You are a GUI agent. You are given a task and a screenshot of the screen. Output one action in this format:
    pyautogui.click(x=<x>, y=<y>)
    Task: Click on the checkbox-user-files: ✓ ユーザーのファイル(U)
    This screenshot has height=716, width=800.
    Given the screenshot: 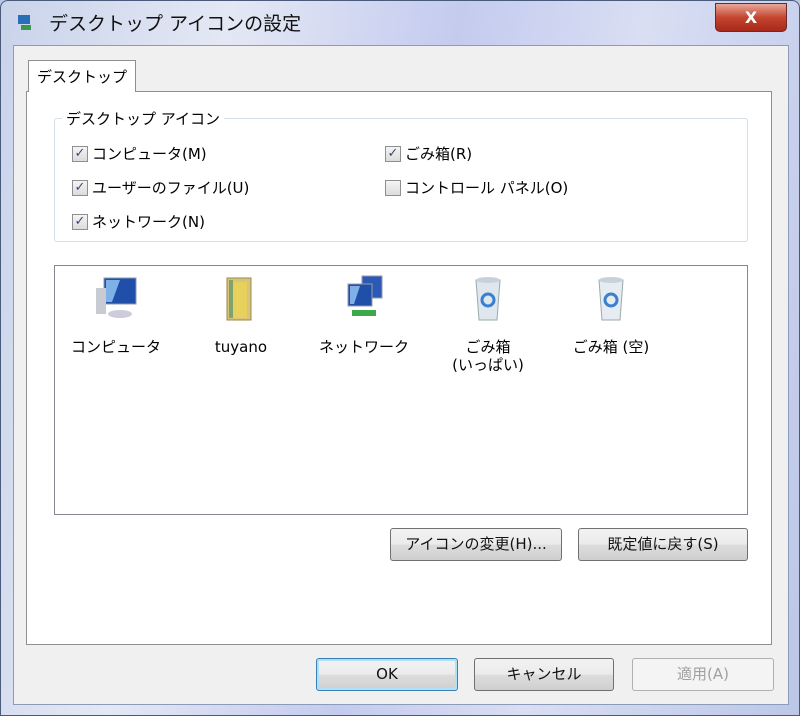 What is the action you would take?
    pyautogui.click(x=160, y=187)
    